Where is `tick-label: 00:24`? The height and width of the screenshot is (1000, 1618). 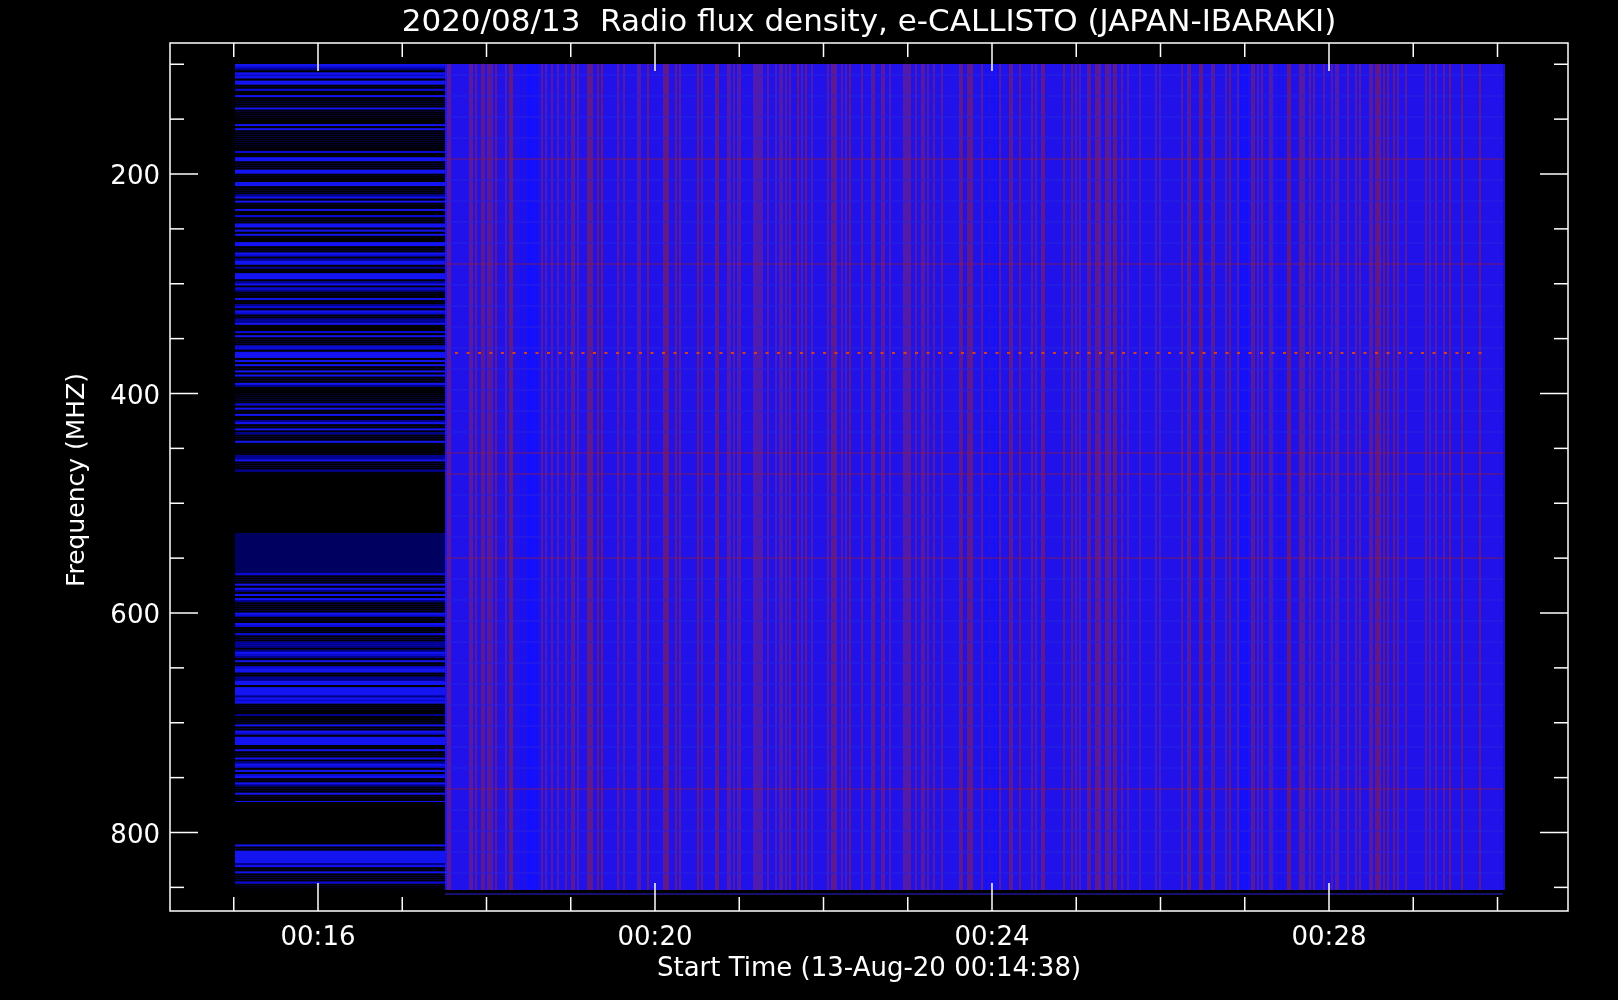
tick-label: 00:24 is located at coordinates (992, 936).